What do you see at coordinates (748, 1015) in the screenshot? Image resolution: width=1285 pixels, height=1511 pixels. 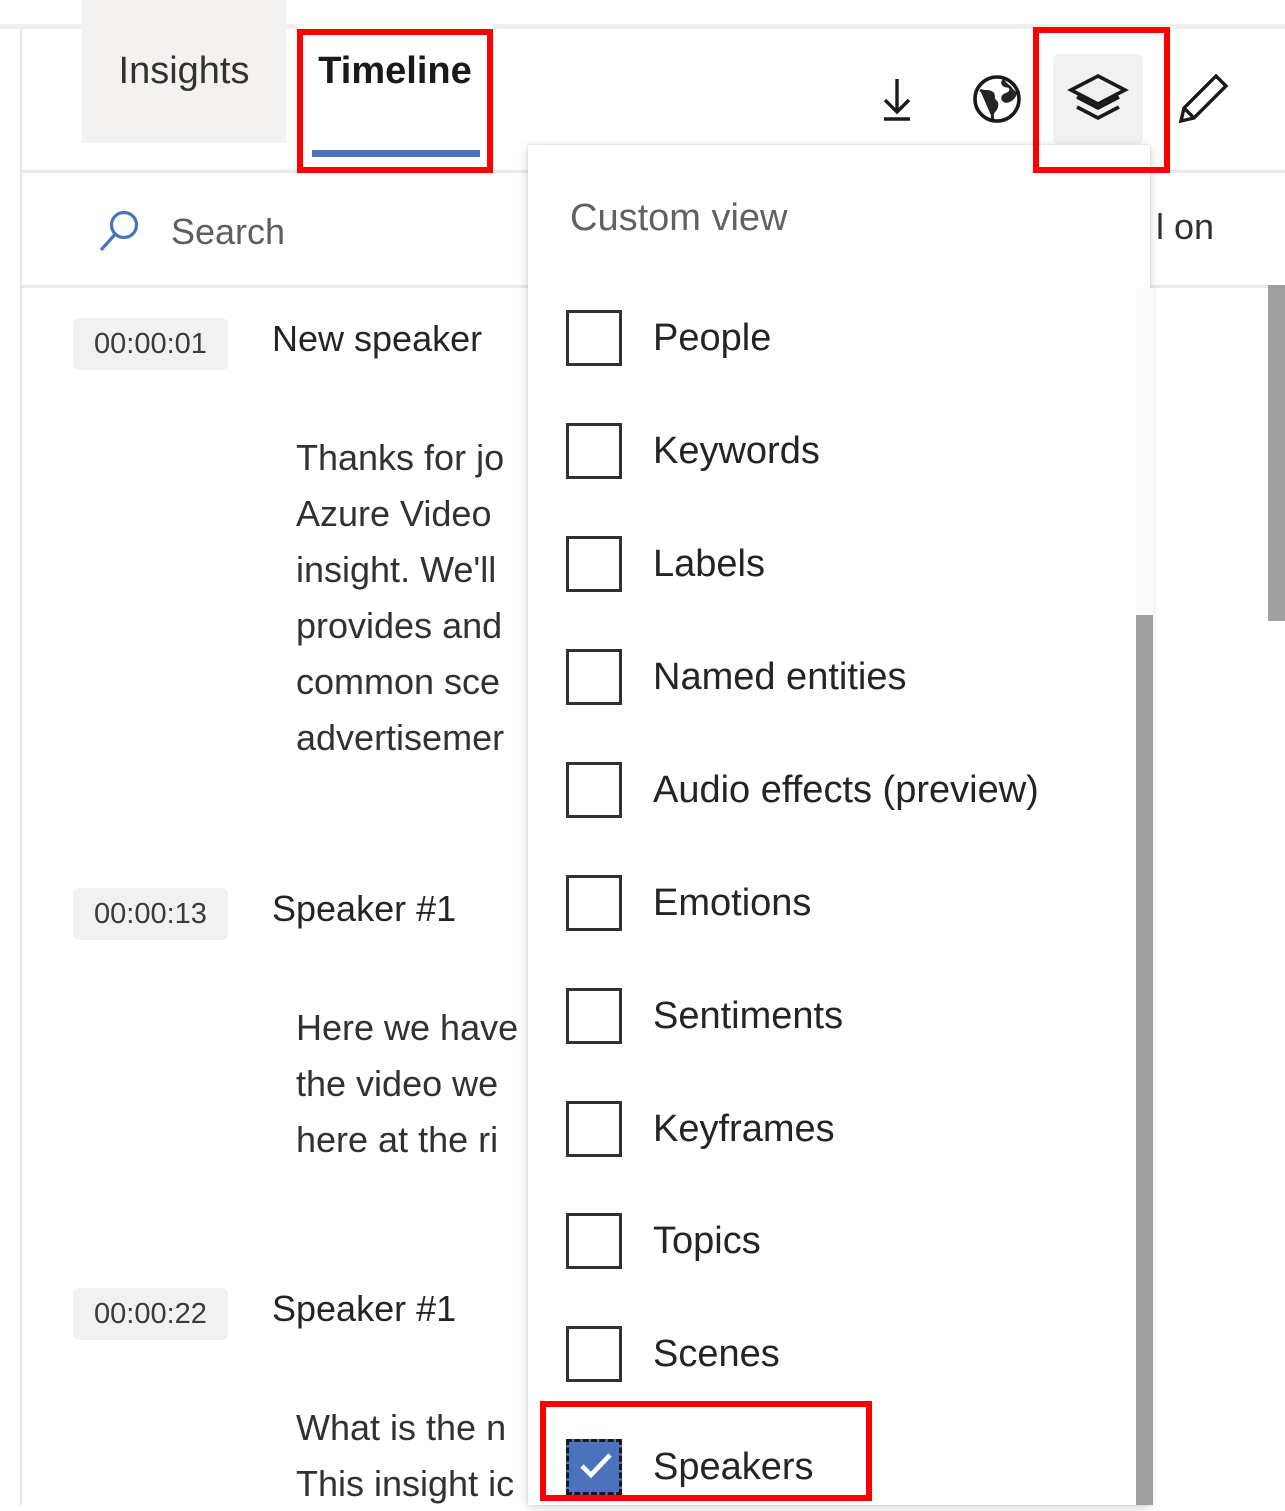 I see `dropdown-item-label: Sentiments` at bounding box center [748, 1015].